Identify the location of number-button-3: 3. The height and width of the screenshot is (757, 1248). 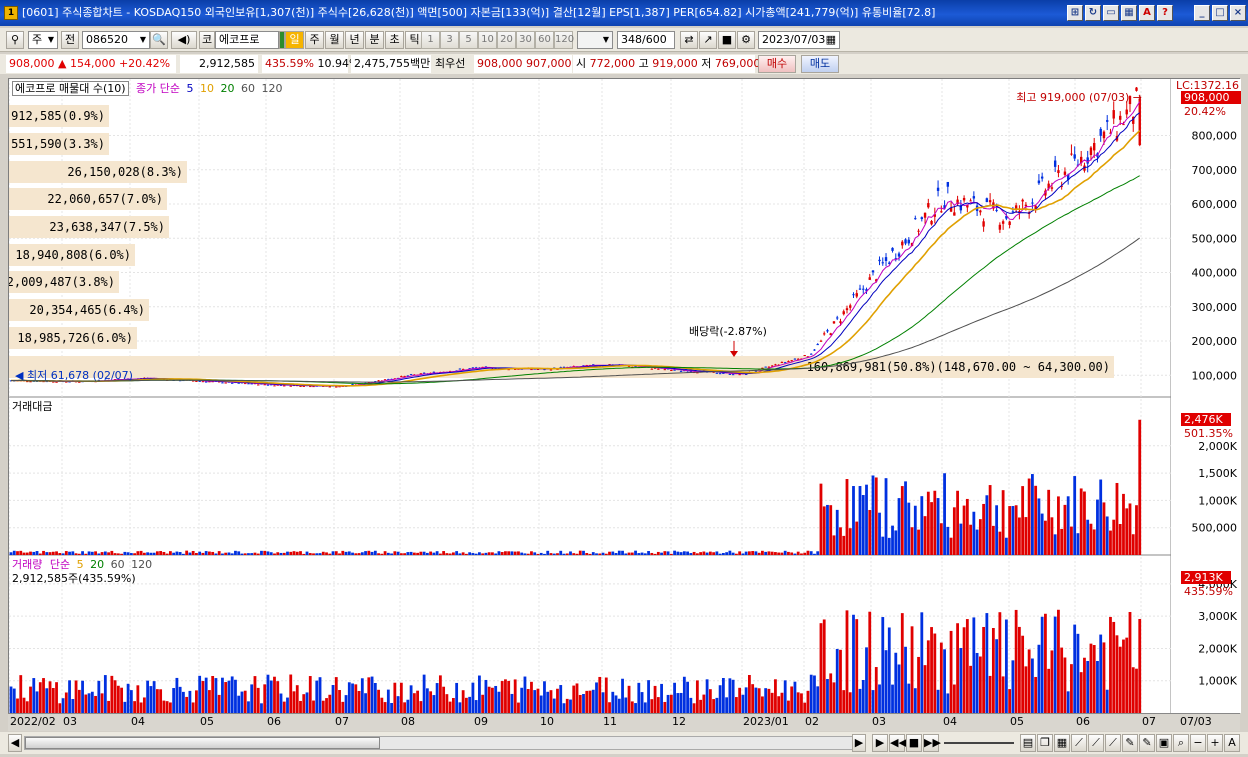
(449, 40).